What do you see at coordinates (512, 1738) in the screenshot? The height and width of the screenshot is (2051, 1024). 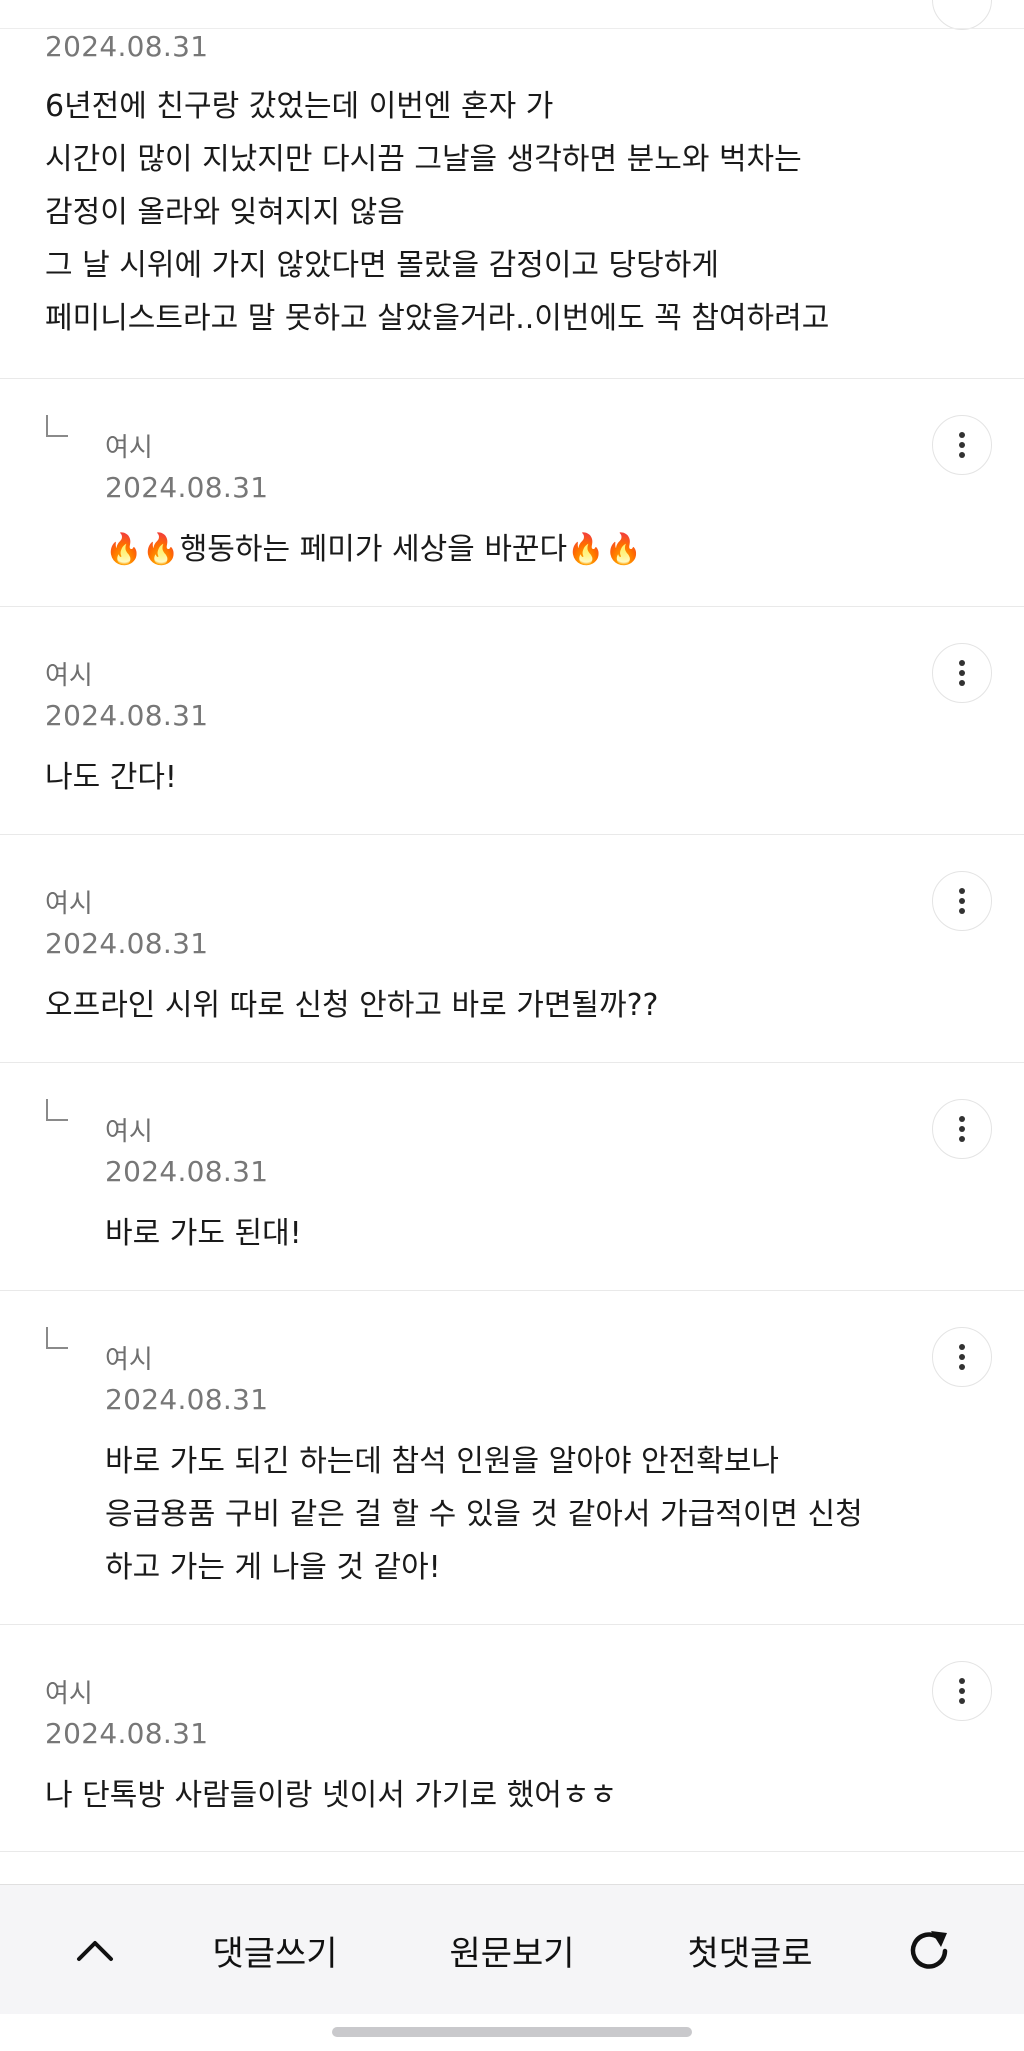 I see `comment-item: 여시 2024.08.31 나 단톡방 사람들이랑 넷이서 가기로 했어ㅎㅎ` at bounding box center [512, 1738].